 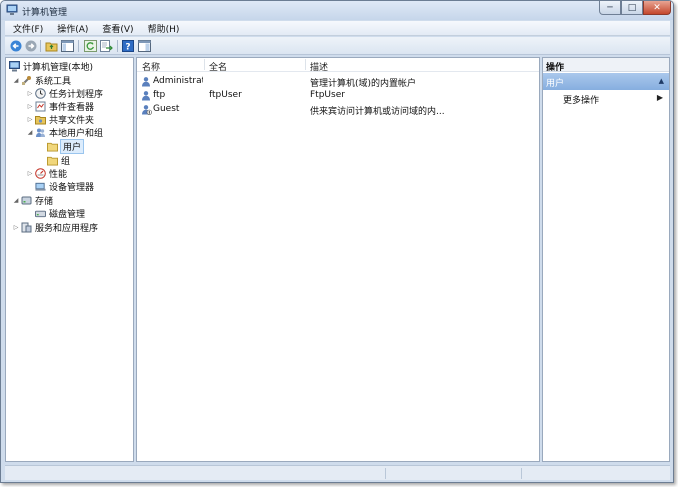 I want to click on menu-bar: 文件(F) 操作(A) 查看(V) 帮助(H), so click(x=337, y=28).